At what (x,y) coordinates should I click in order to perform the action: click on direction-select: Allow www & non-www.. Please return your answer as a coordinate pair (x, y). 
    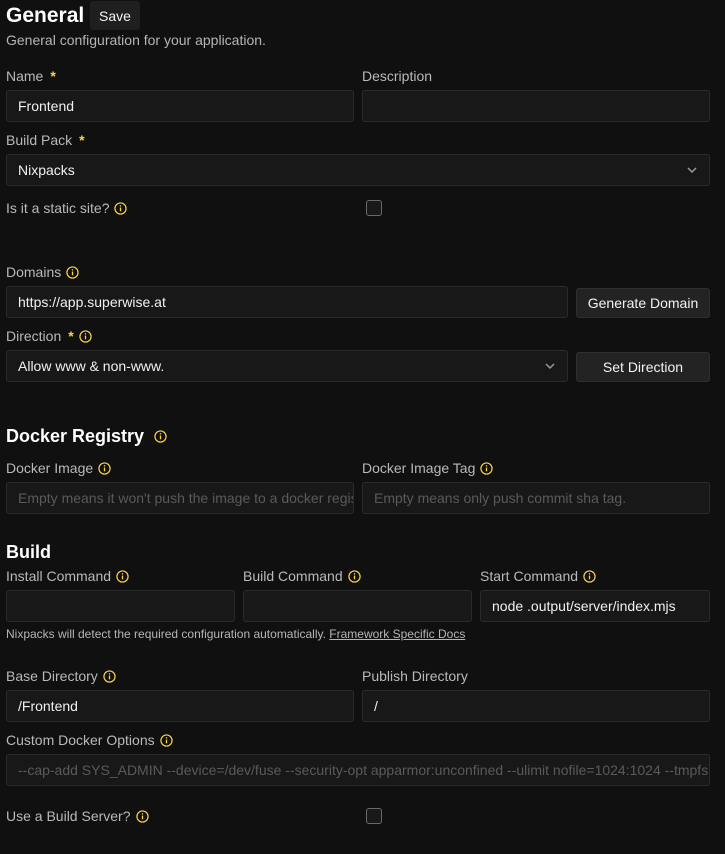
    Looking at the image, I should click on (287, 366).